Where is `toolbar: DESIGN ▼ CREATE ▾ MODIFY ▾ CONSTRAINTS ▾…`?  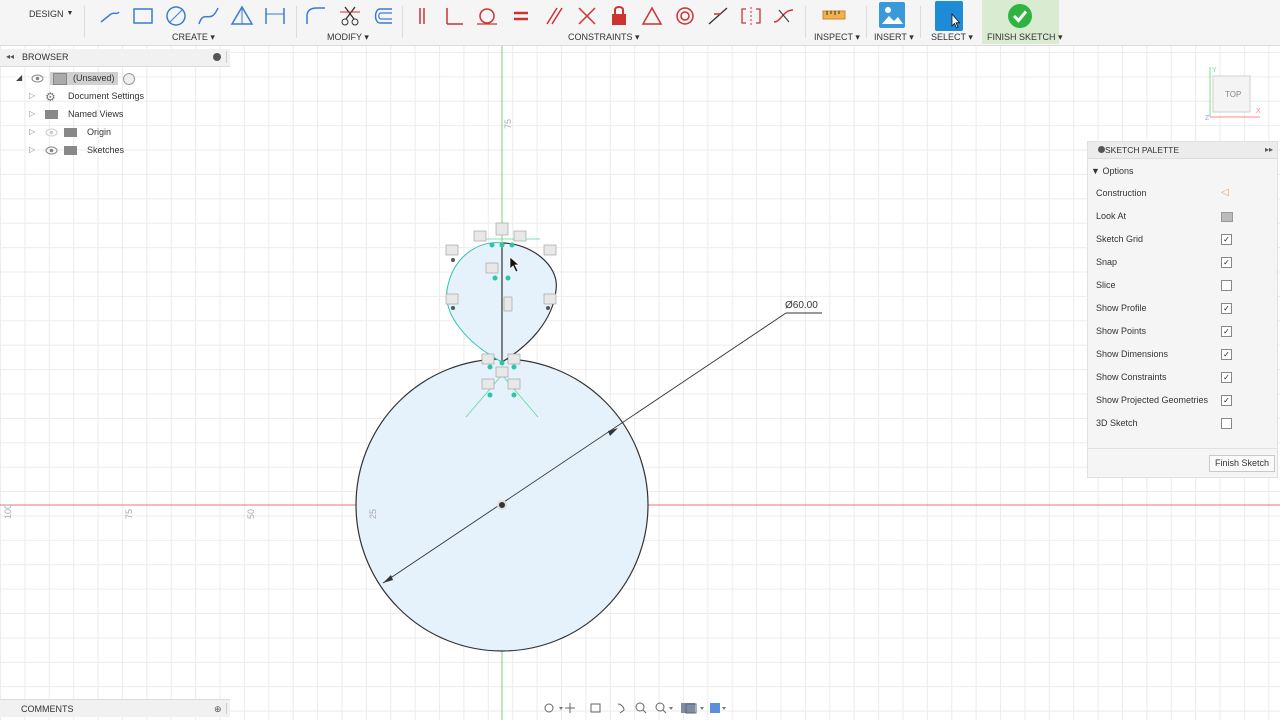
toolbar: DESIGN ▼ CREATE ▾ MODIFY ▾ CONSTRAINTS ▾… is located at coordinates (640, 23).